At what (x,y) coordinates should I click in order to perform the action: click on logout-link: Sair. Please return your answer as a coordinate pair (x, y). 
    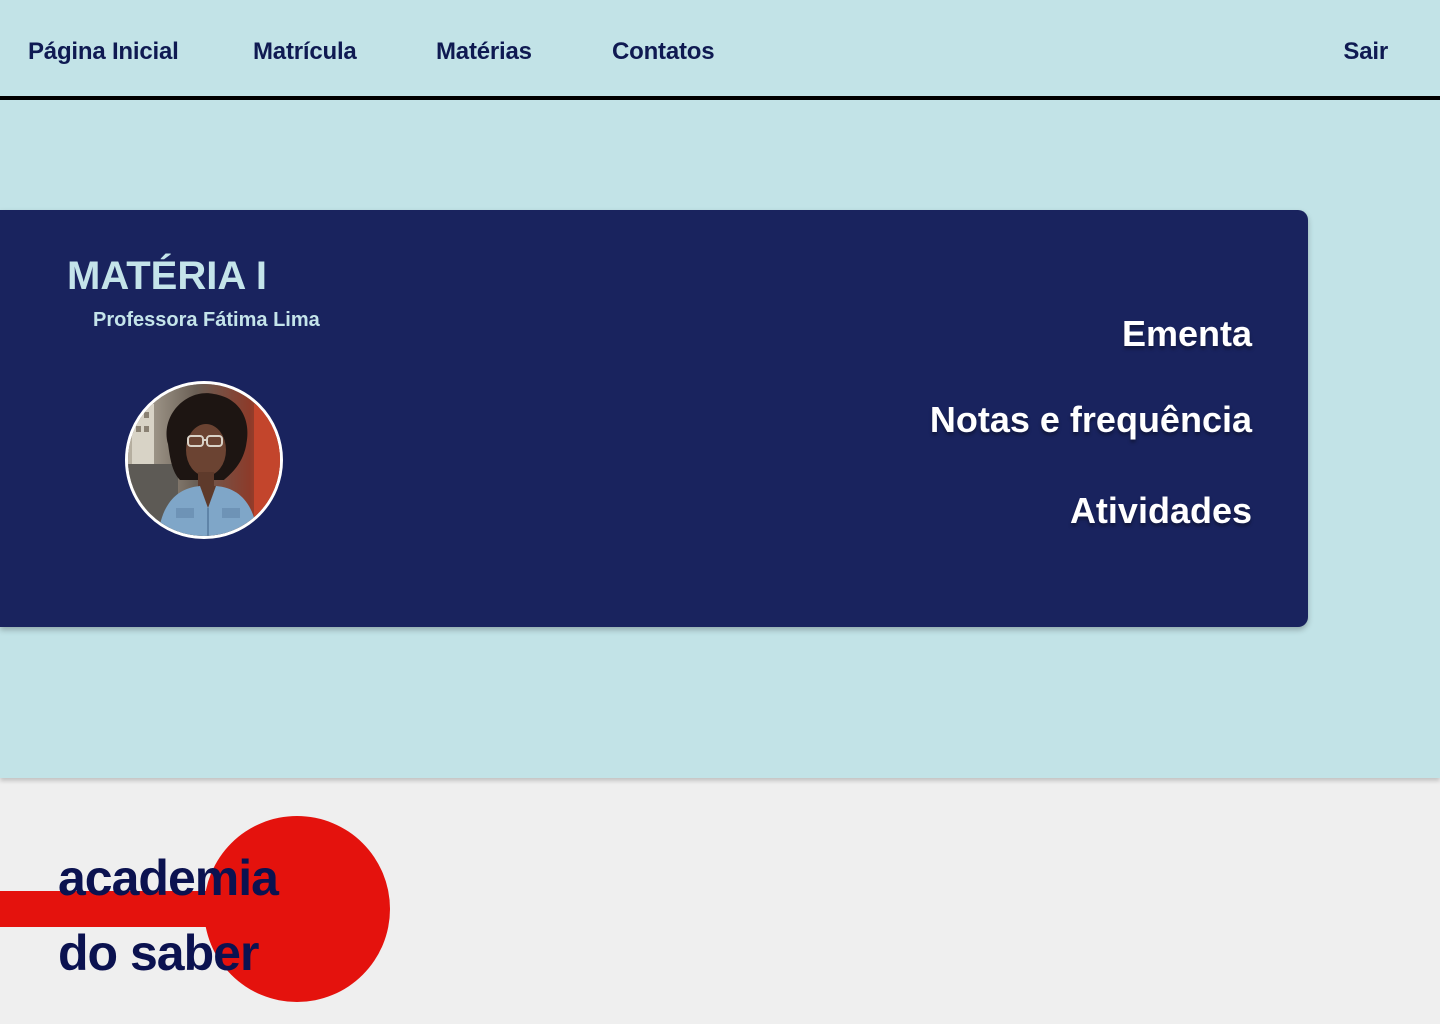
    Looking at the image, I should click on (1365, 52).